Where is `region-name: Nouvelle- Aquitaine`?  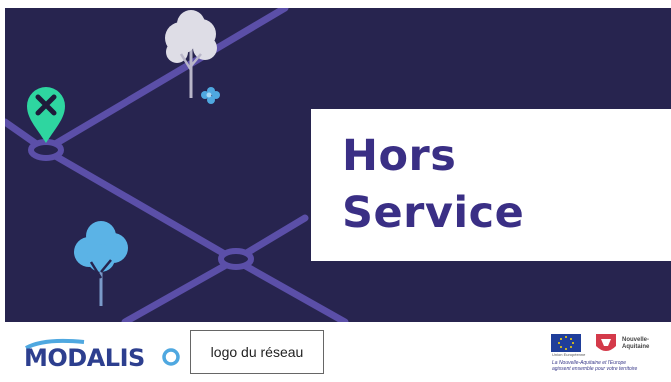
region-name: Nouvelle- Aquitaine is located at coordinates (635, 344).